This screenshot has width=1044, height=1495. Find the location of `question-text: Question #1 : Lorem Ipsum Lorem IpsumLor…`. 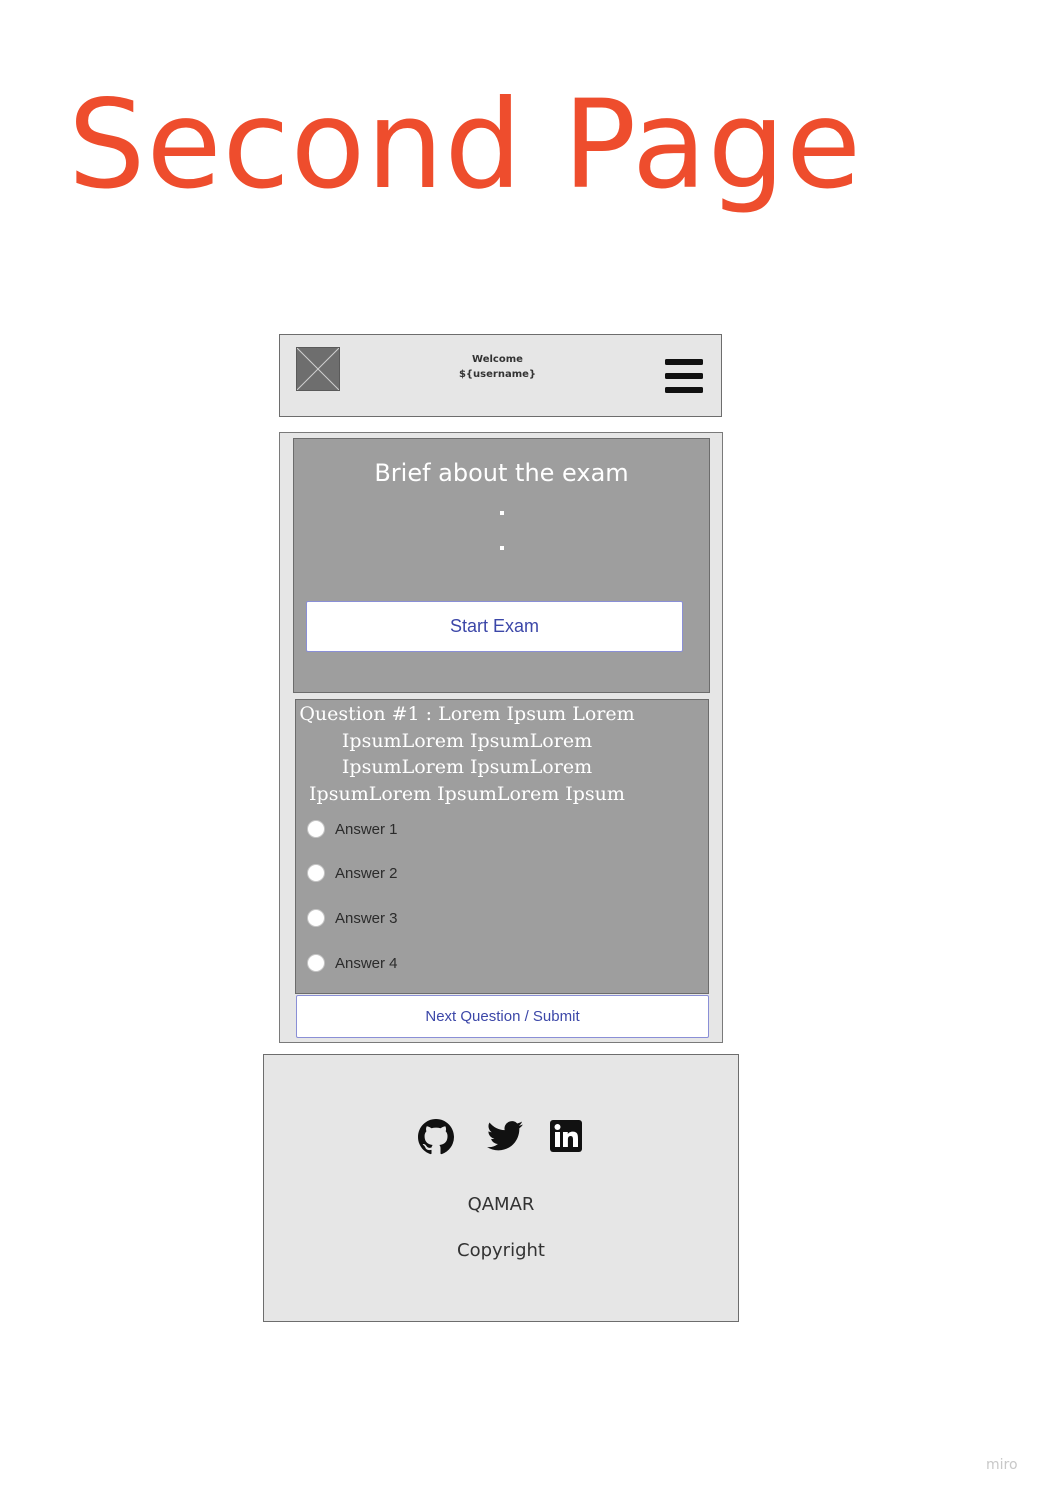

question-text: Question #1 : Lorem Ipsum Lorem IpsumLor… is located at coordinates (467, 754).